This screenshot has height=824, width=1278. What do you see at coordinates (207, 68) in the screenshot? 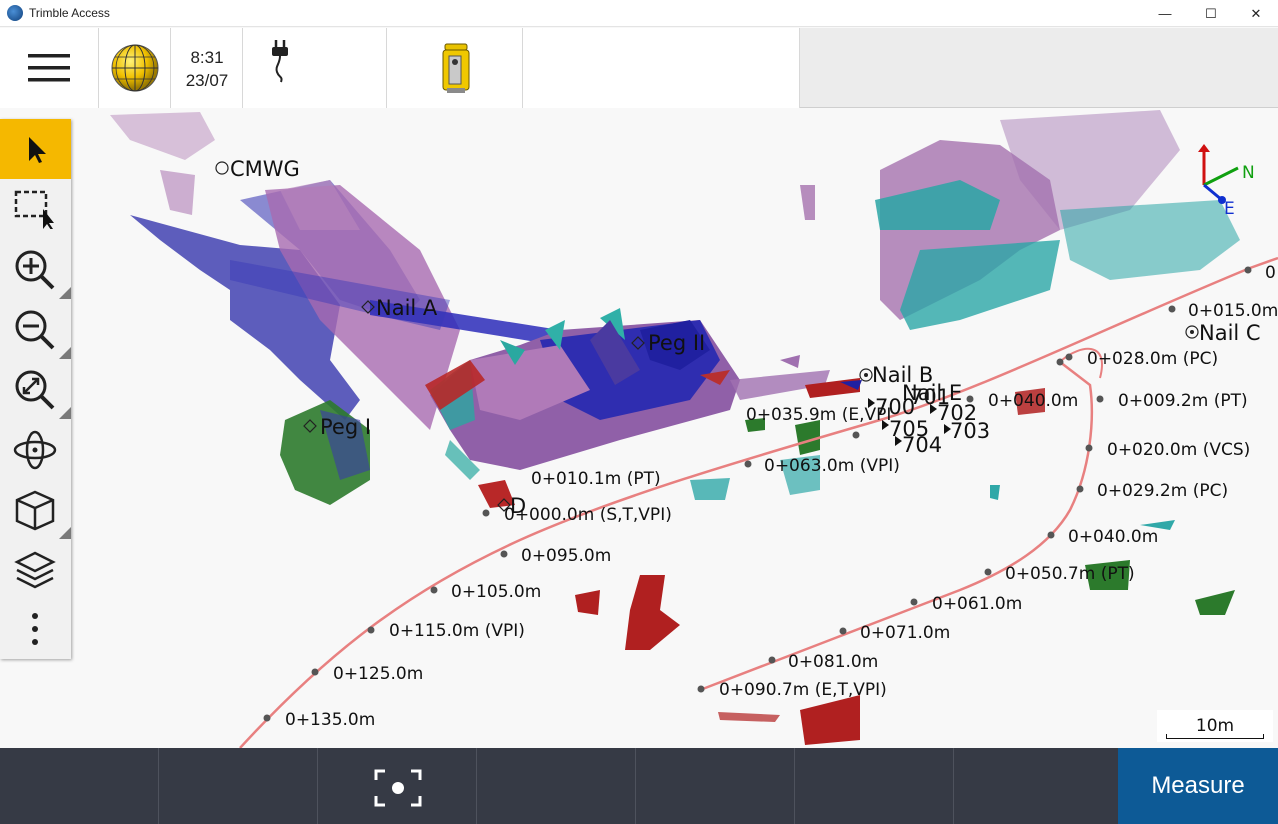
I see `date-time-display: 8:31 23/07` at bounding box center [207, 68].